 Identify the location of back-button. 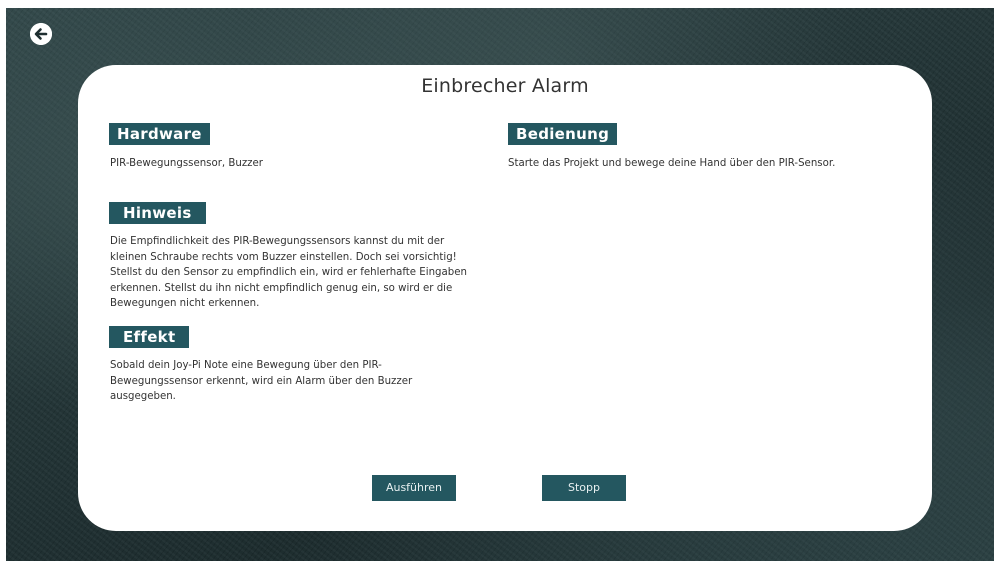
(41, 34).